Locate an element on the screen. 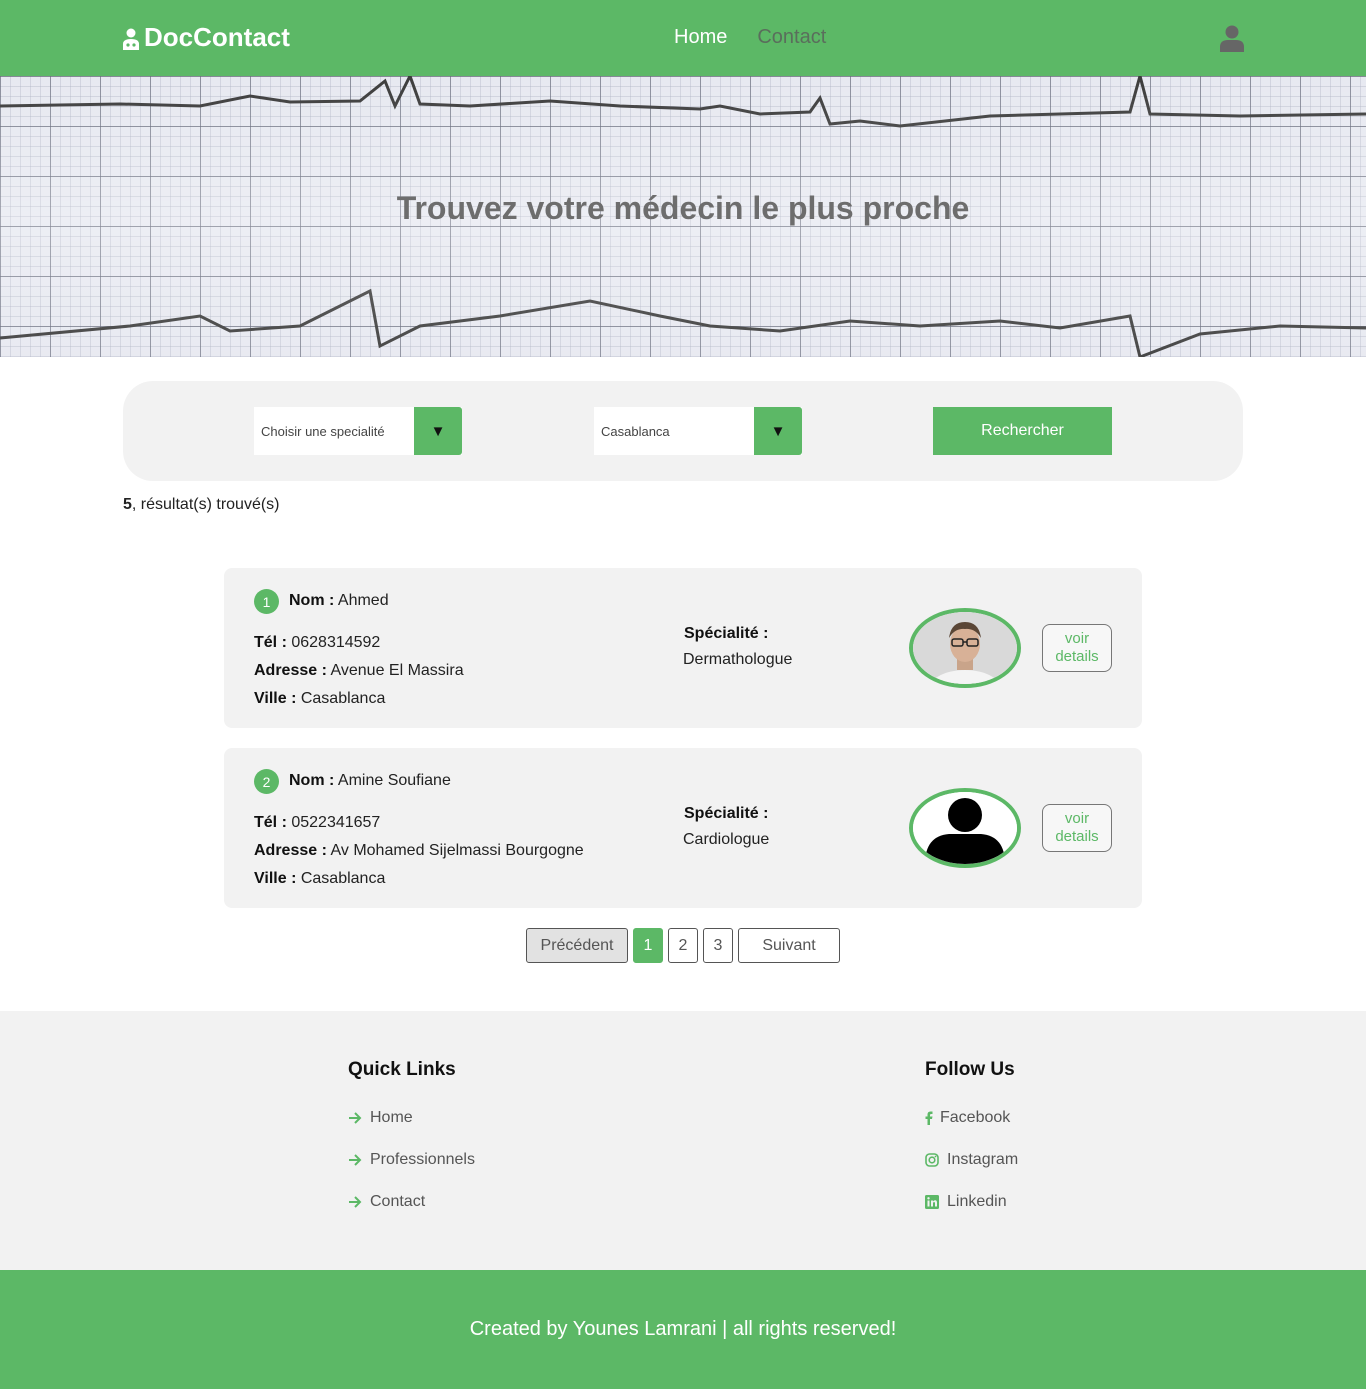  footer-link-label: Professionnels is located at coordinates (422, 1159).